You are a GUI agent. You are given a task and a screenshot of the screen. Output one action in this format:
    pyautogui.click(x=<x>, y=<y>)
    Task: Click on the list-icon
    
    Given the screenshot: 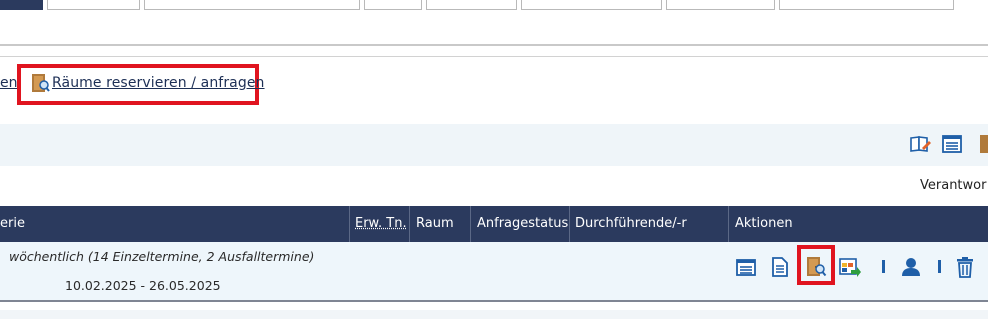 What is the action you would take?
    pyautogui.click(x=746, y=267)
    